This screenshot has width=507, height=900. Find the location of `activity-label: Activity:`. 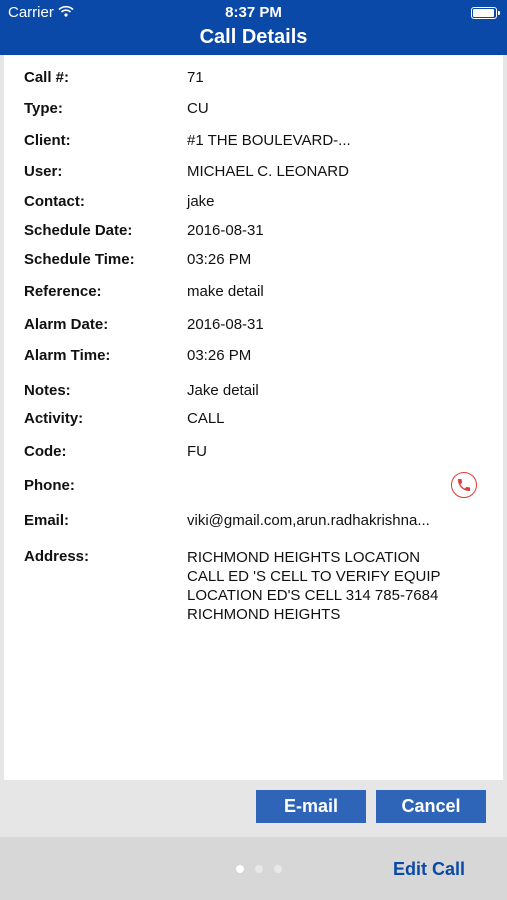

activity-label: Activity: is located at coordinates (54, 418).